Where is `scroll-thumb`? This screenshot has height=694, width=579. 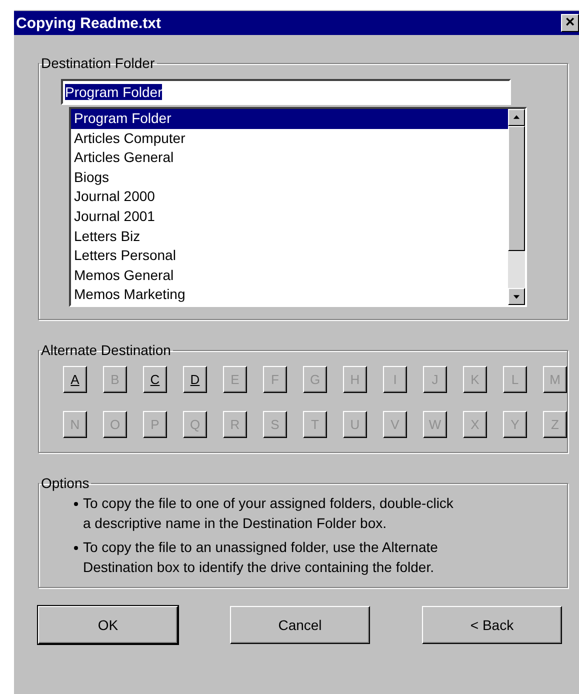 scroll-thumb is located at coordinates (516, 188).